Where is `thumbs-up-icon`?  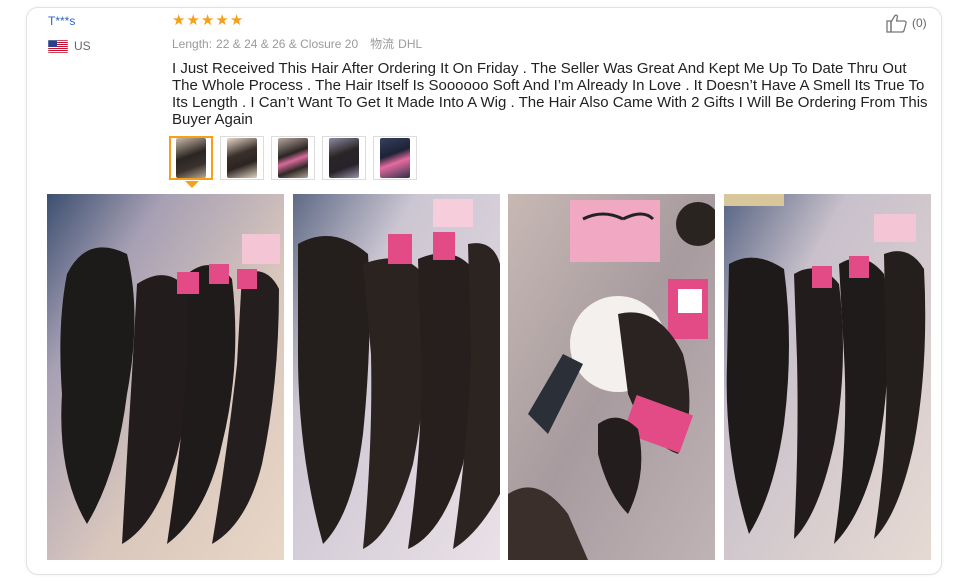 thumbs-up-icon is located at coordinates (896, 23).